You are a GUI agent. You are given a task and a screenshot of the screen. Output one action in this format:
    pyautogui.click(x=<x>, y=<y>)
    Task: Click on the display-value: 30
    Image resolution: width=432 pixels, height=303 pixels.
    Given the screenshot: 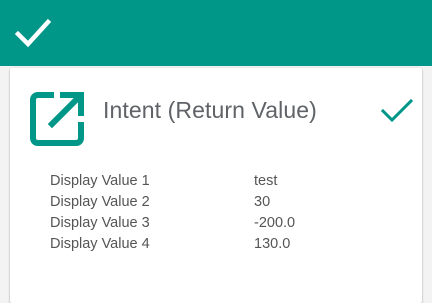 What is the action you would take?
    pyautogui.click(x=262, y=201)
    